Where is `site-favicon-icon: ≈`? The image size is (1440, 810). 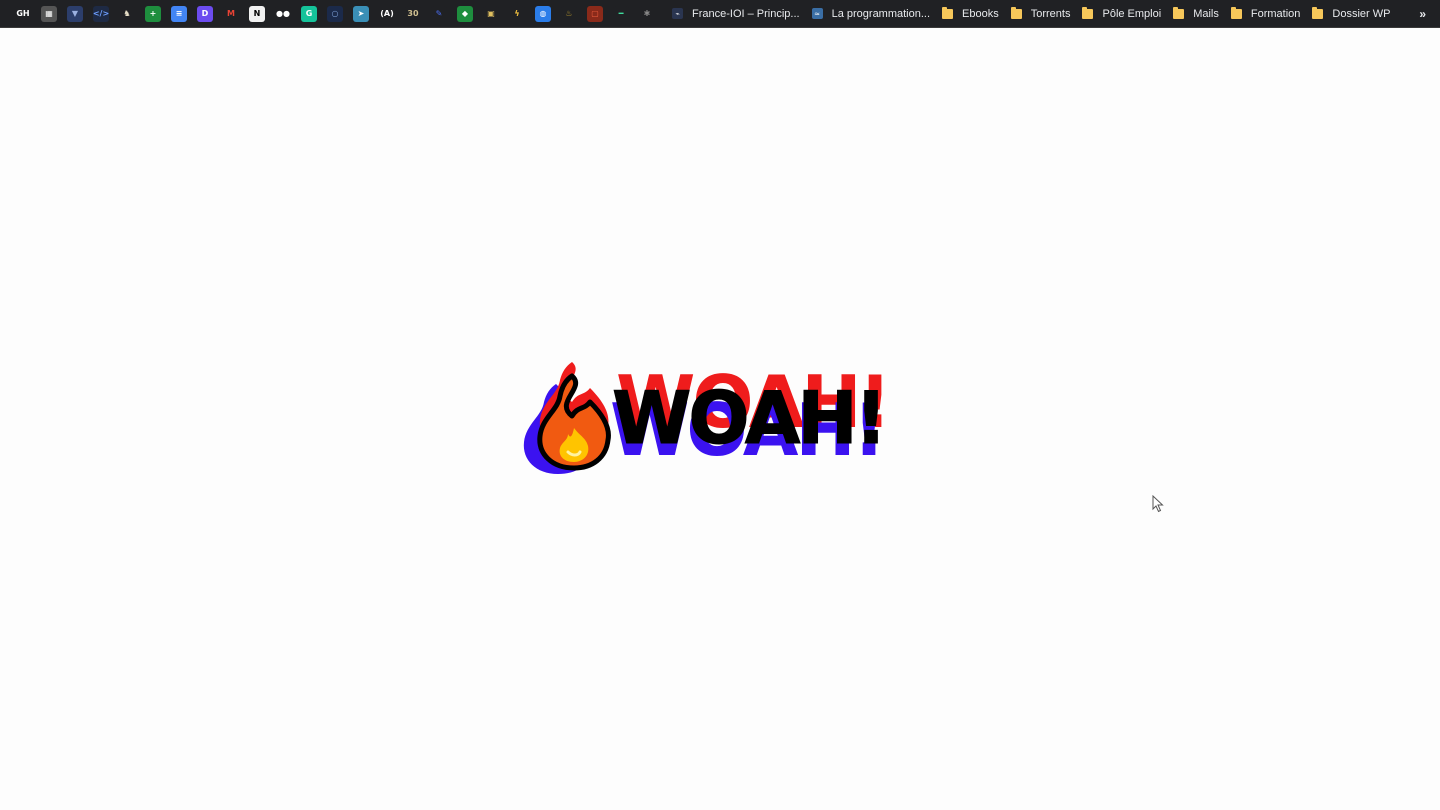
site-favicon-icon: ≈ is located at coordinates (817, 13).